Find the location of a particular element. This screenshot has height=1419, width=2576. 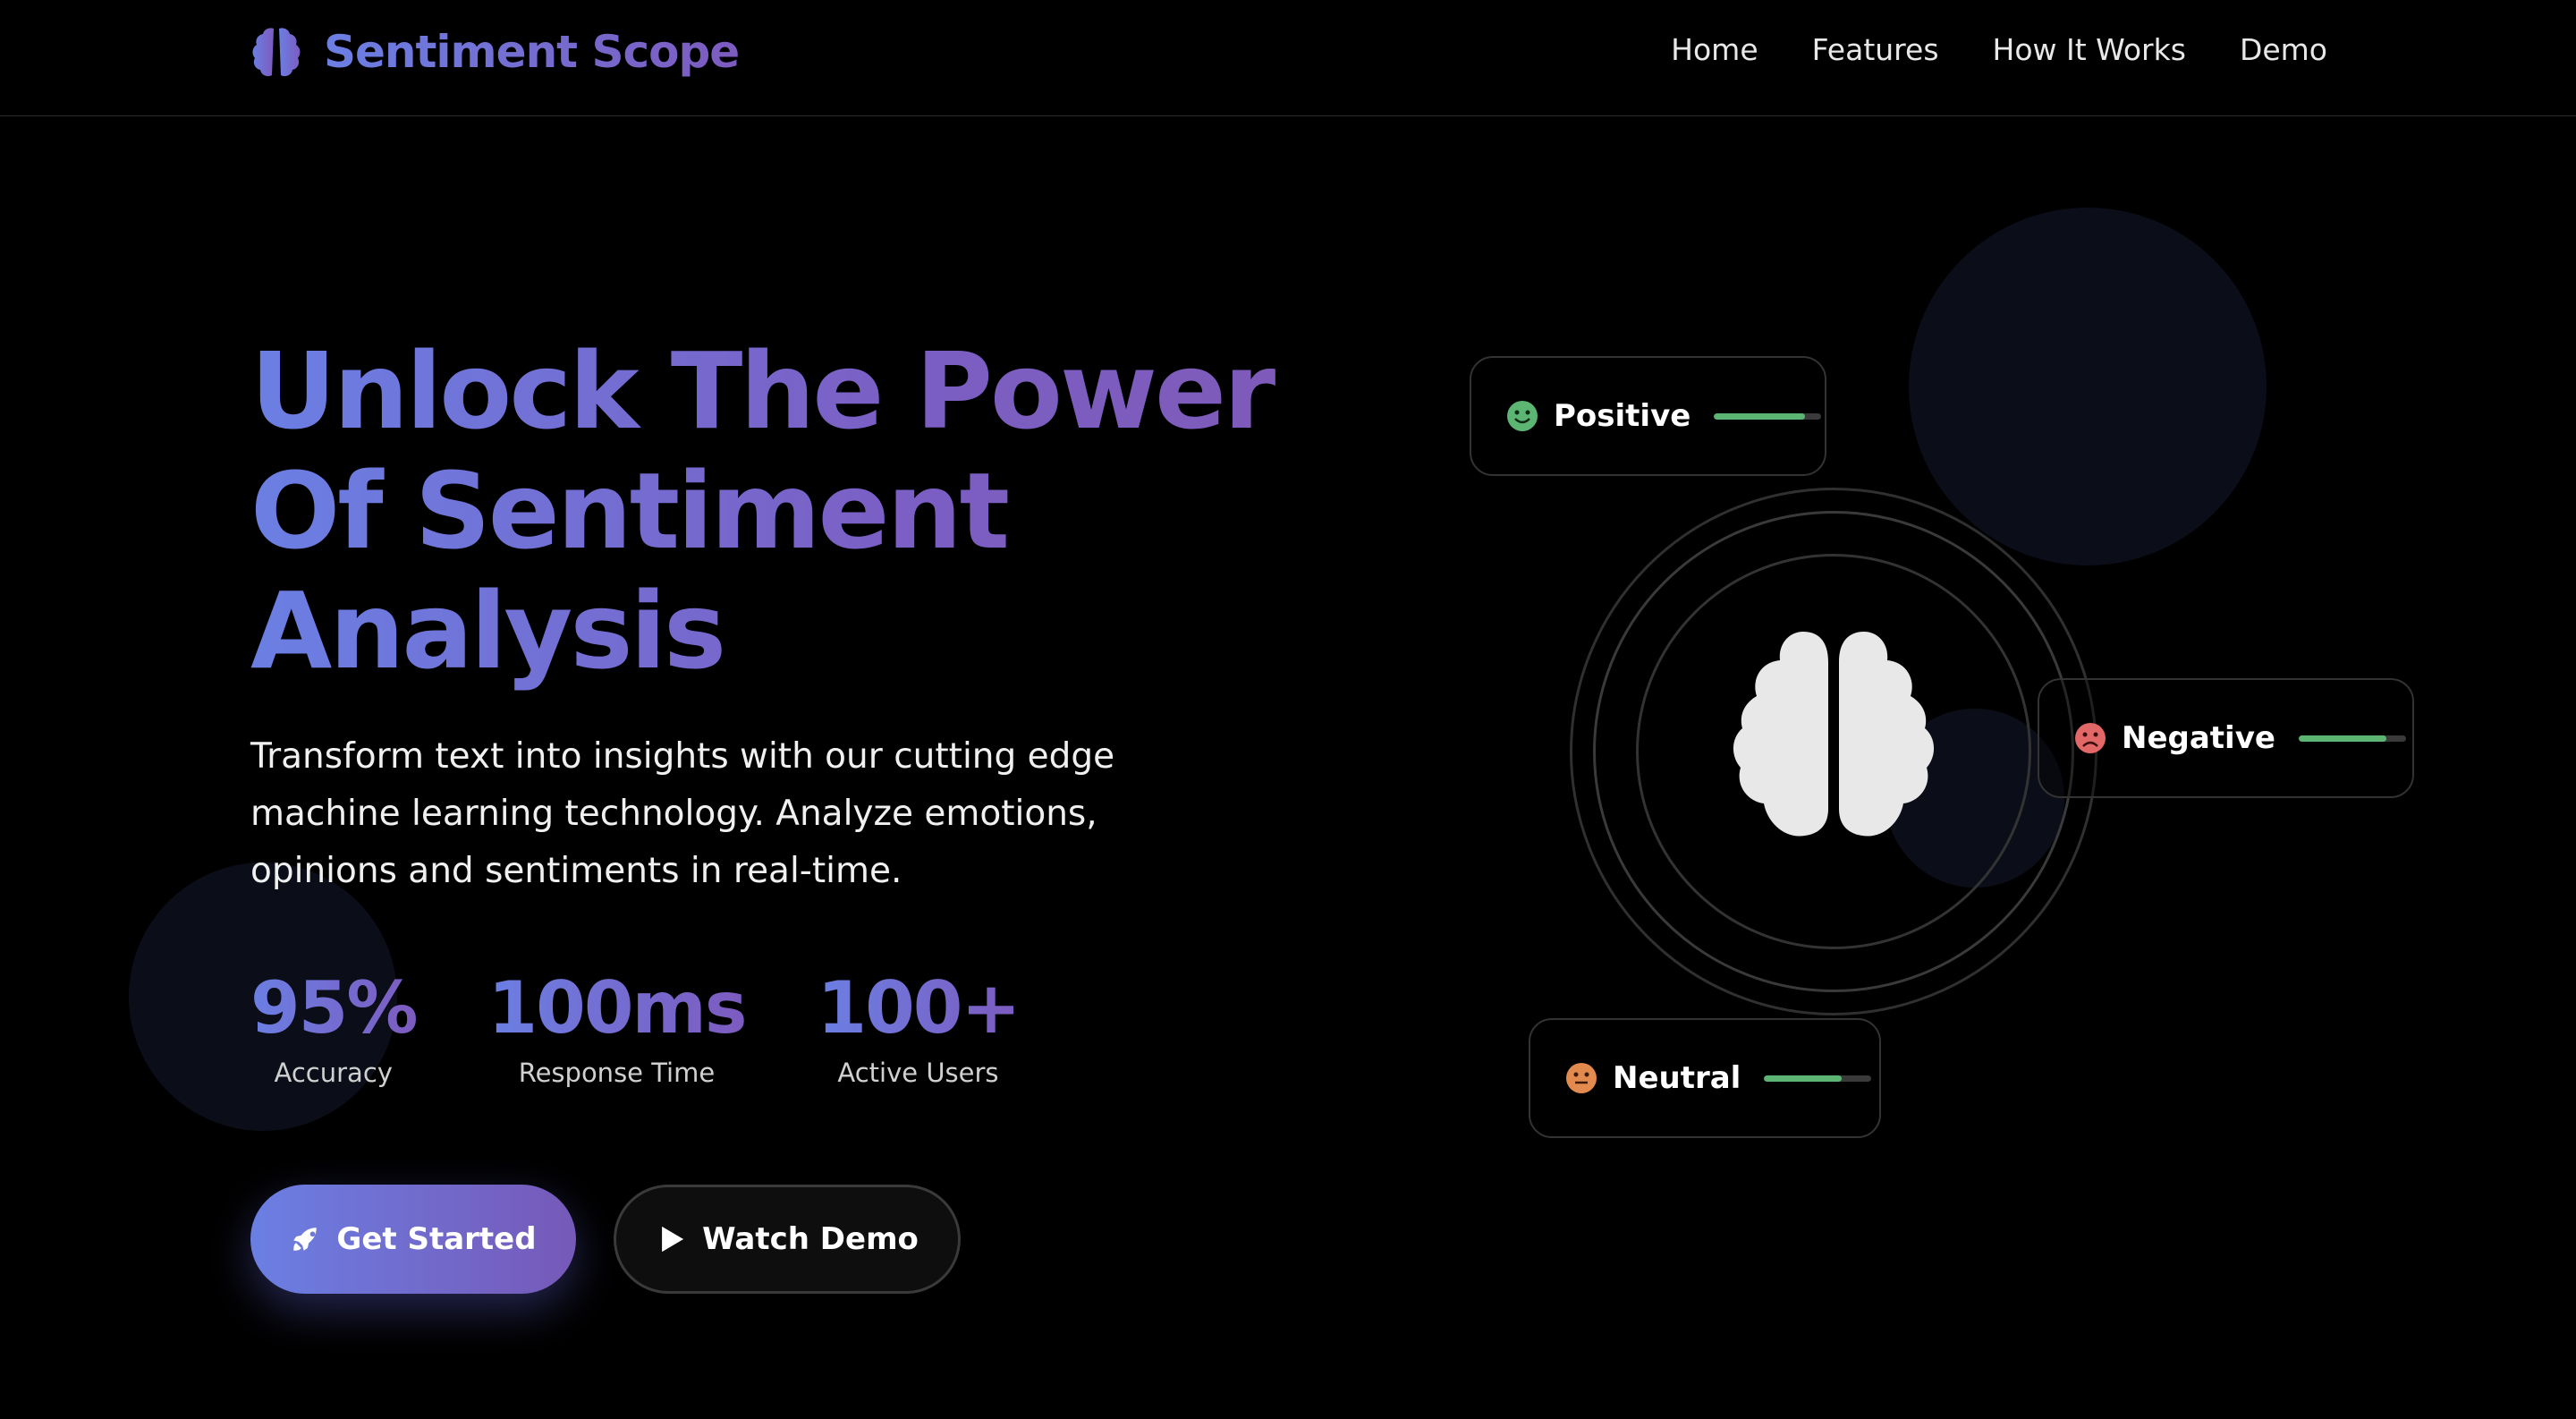

nav-links: Home Features How It Works Demo is located at coordinates (1999, 49).